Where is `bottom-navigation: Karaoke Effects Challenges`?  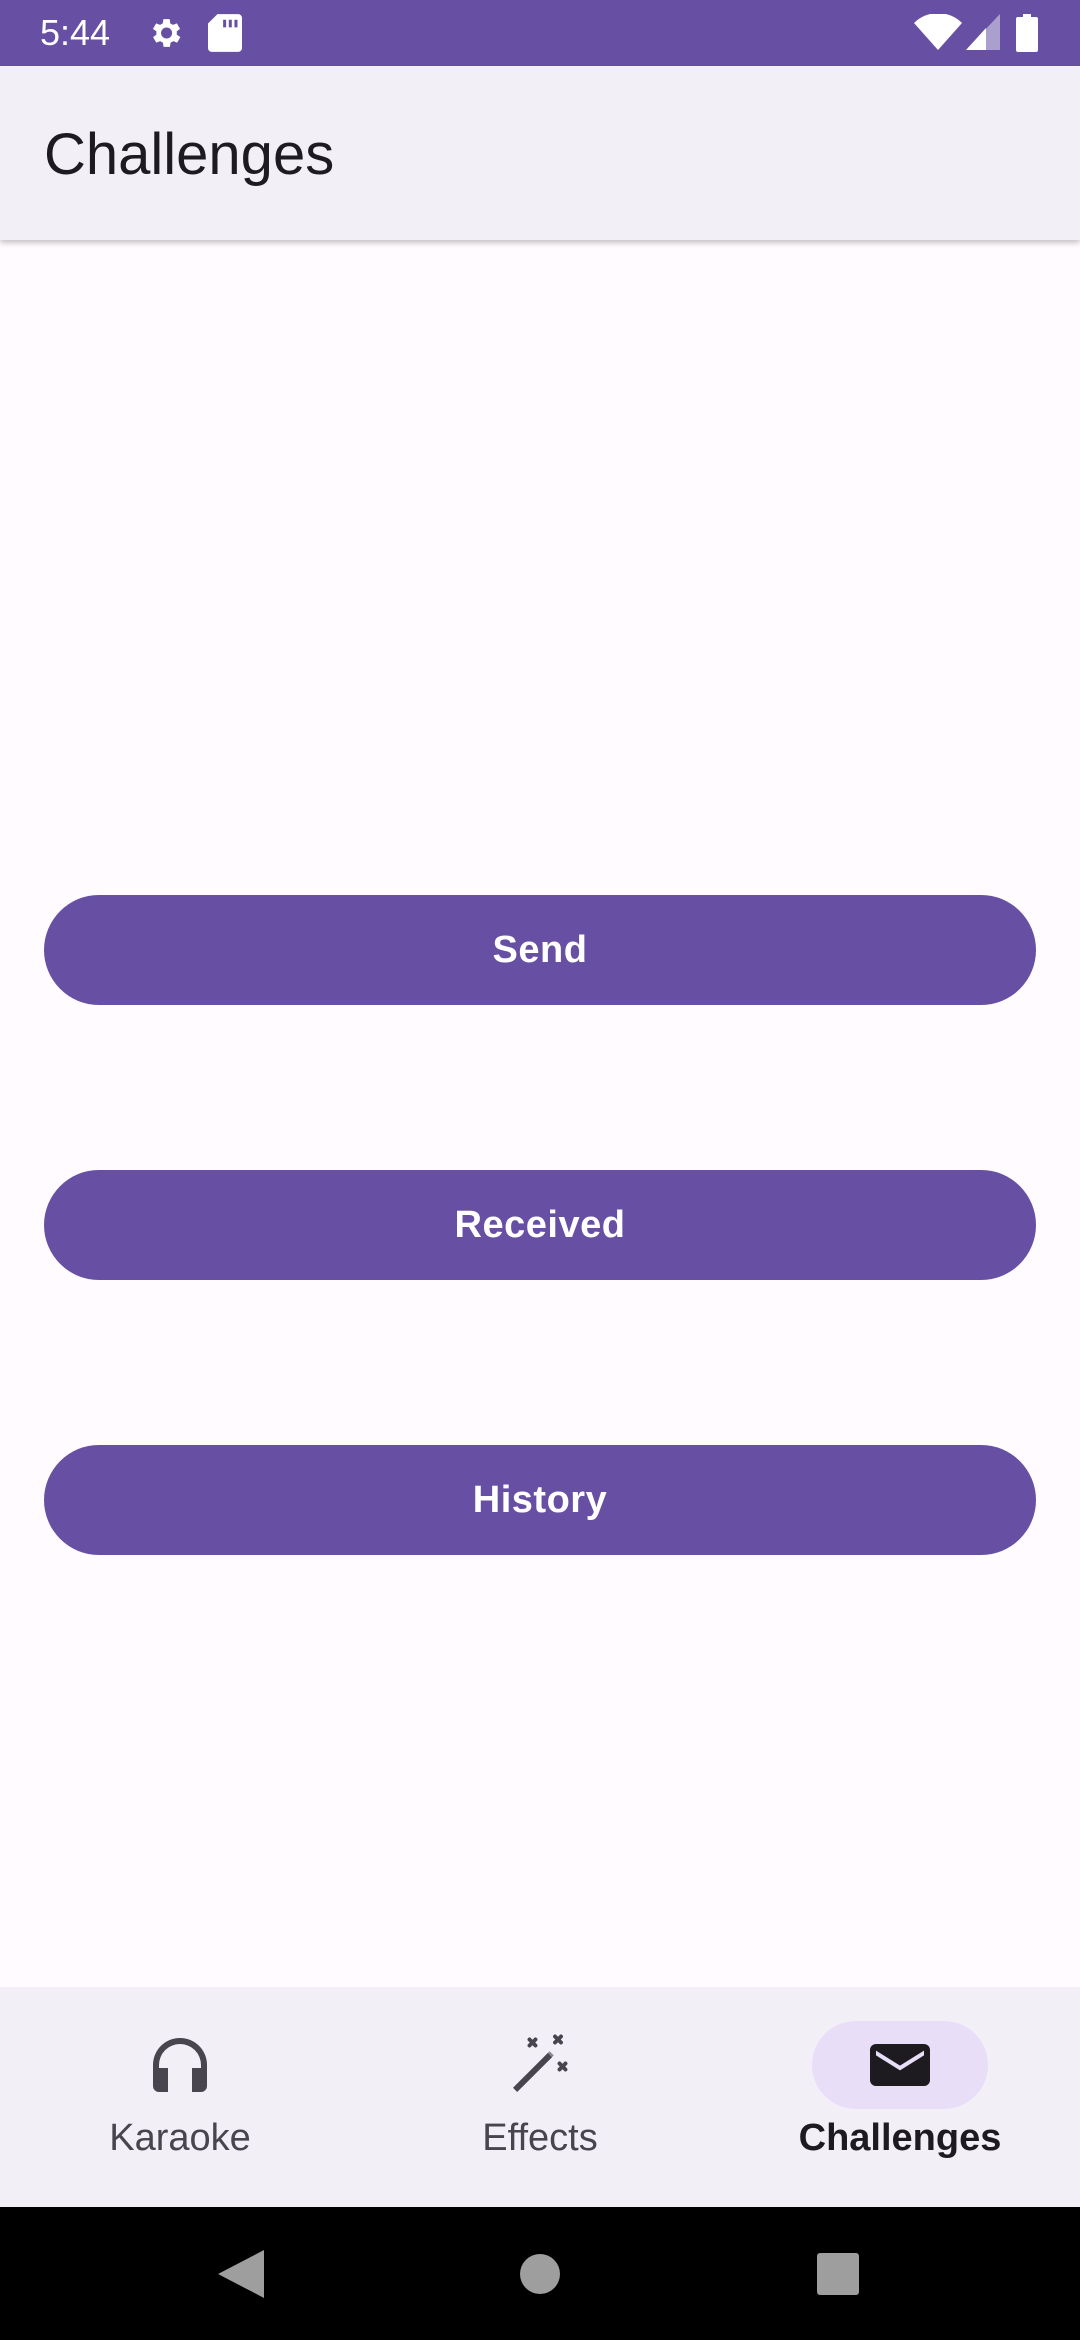 bottom-navigation: Karaoke Effects Challenges is located at coordinates (540, 2097).